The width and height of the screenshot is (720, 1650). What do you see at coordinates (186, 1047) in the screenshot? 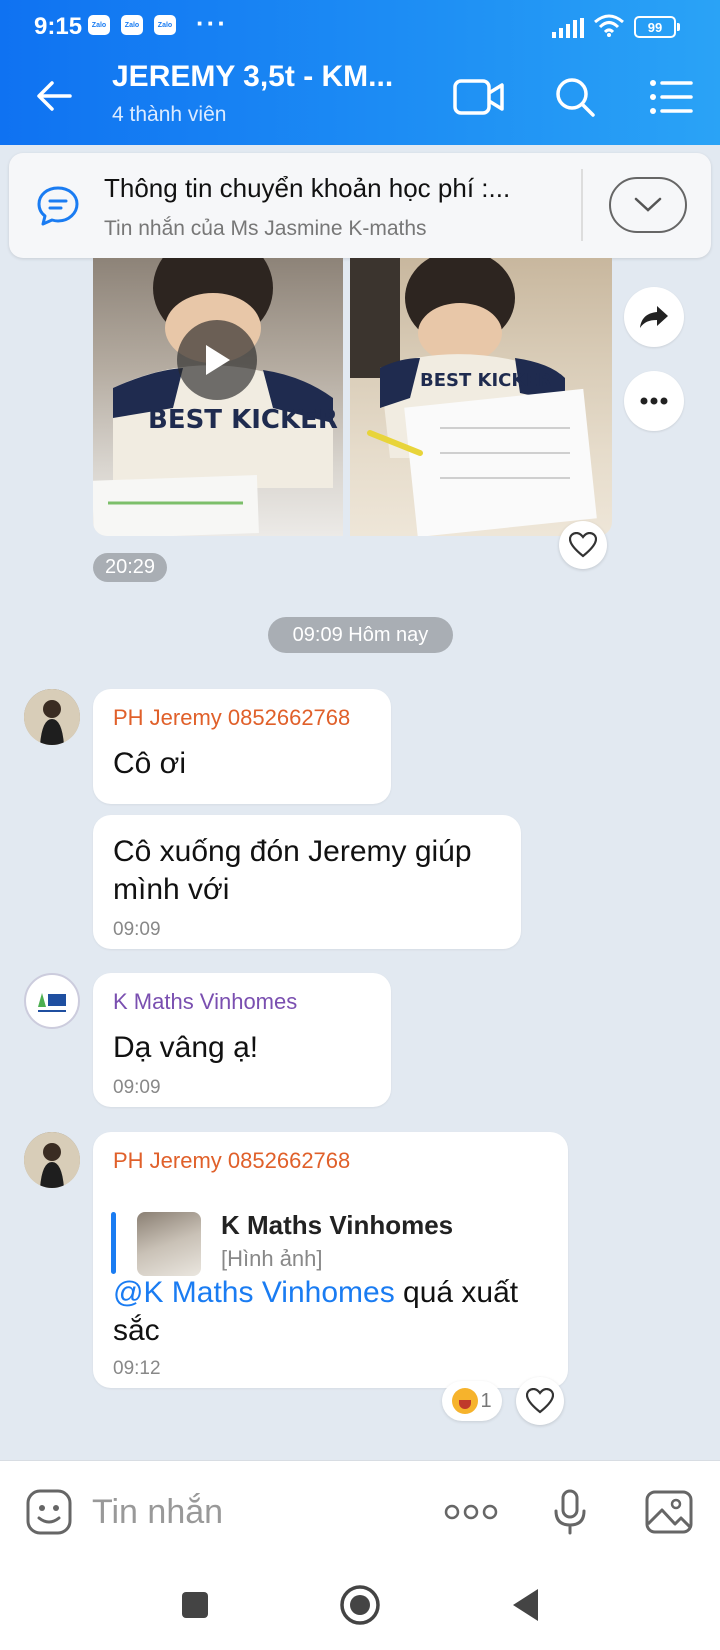
I see `message-text: Dạ vâng ạ!` at bounding box center [186, 1047].